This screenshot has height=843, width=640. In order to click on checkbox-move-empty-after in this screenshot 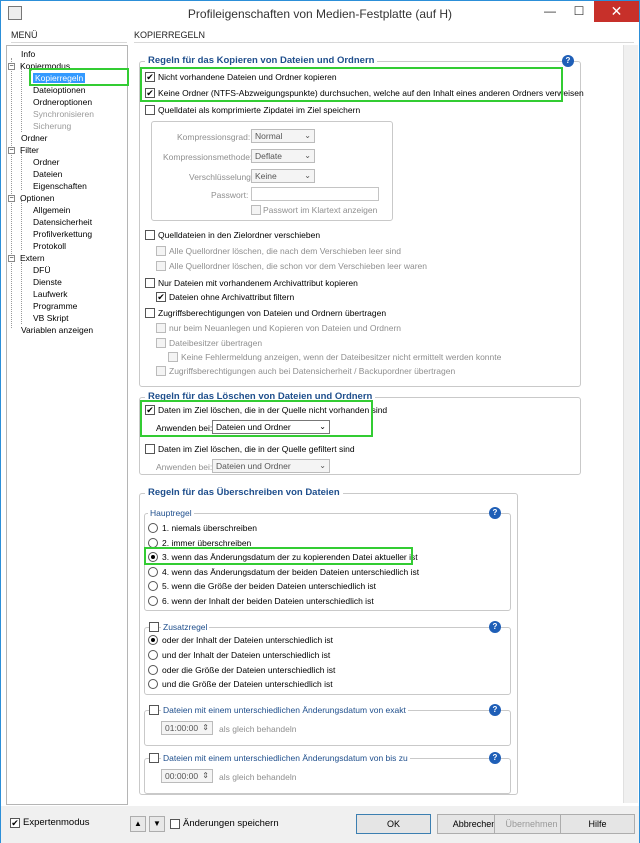, I will do `click(161, 251)`.